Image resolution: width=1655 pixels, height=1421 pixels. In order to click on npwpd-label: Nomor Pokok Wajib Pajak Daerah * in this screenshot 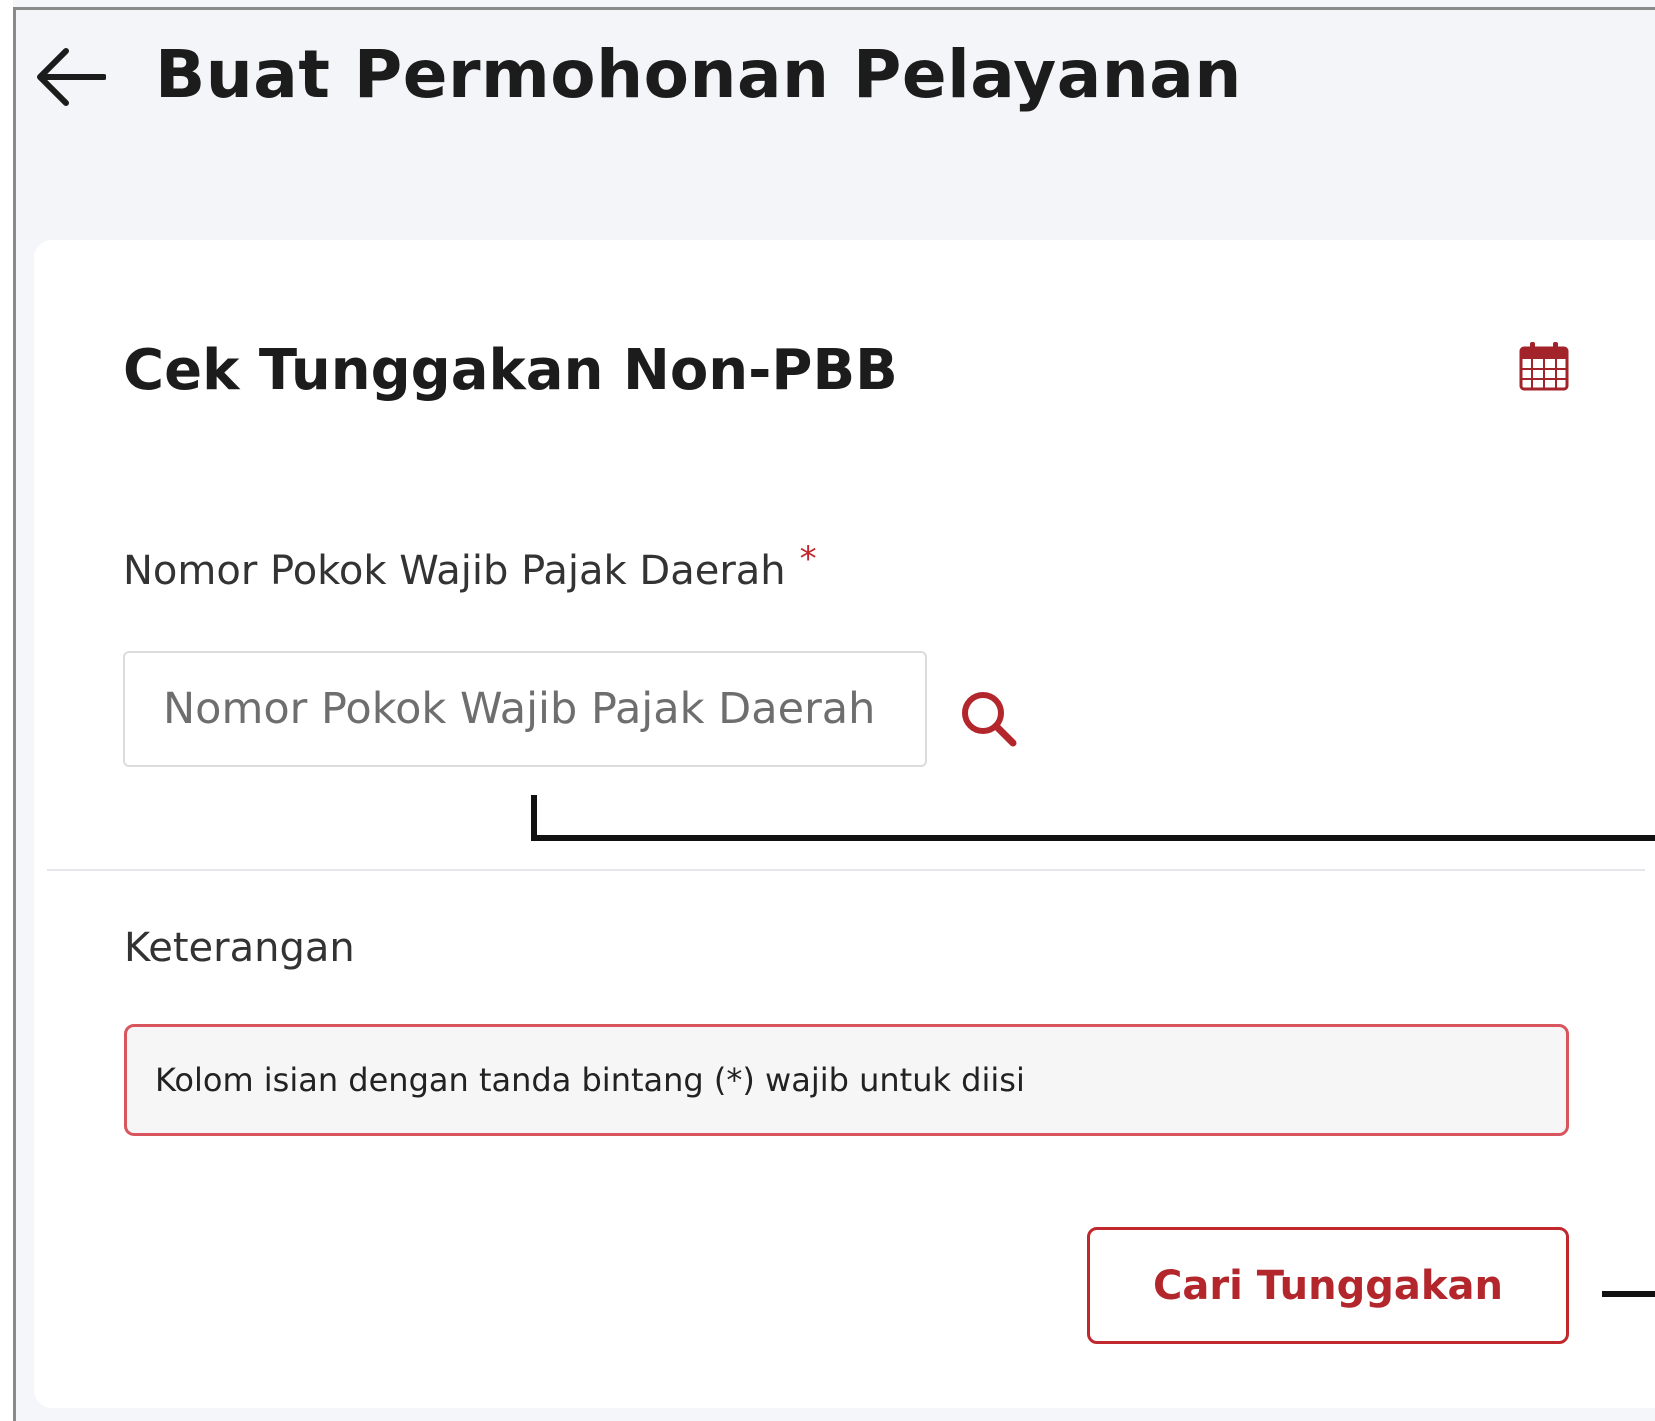, I will do `click(470, 566)`.